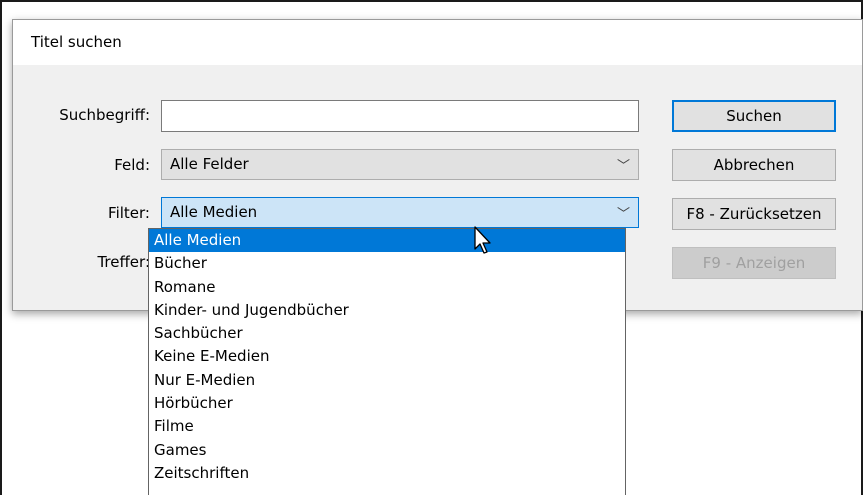 This screenshot has width=863, height=495. What do you see at coordinates (132, 165) in the screenshot?
I see `field-label: Feld:` at bounding box center [132, 165].